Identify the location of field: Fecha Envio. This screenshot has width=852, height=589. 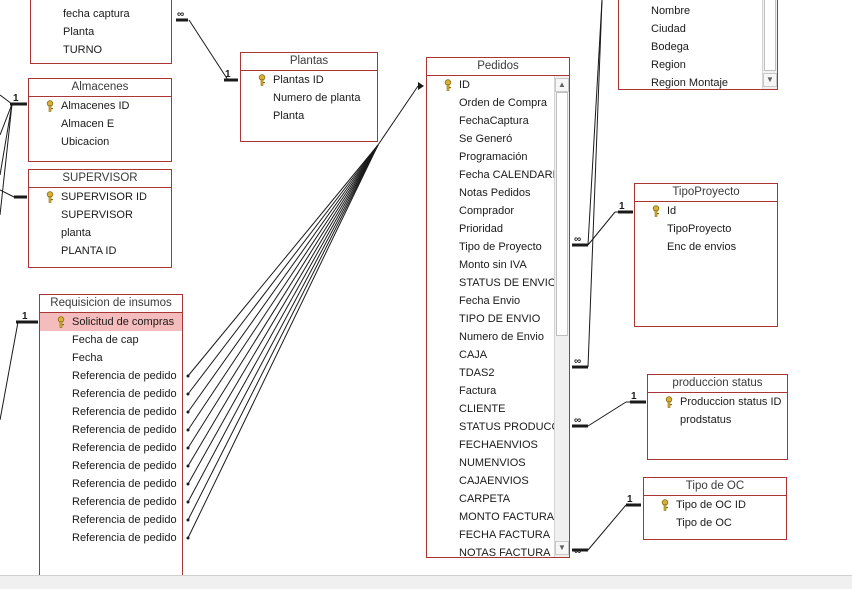
(490, 301).